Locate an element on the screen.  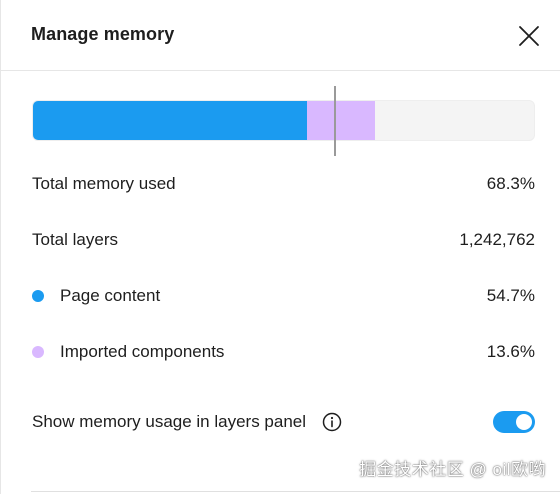
show-memory-setting-label: Show memory usage in layers panel is located at coordinates (169, 421).